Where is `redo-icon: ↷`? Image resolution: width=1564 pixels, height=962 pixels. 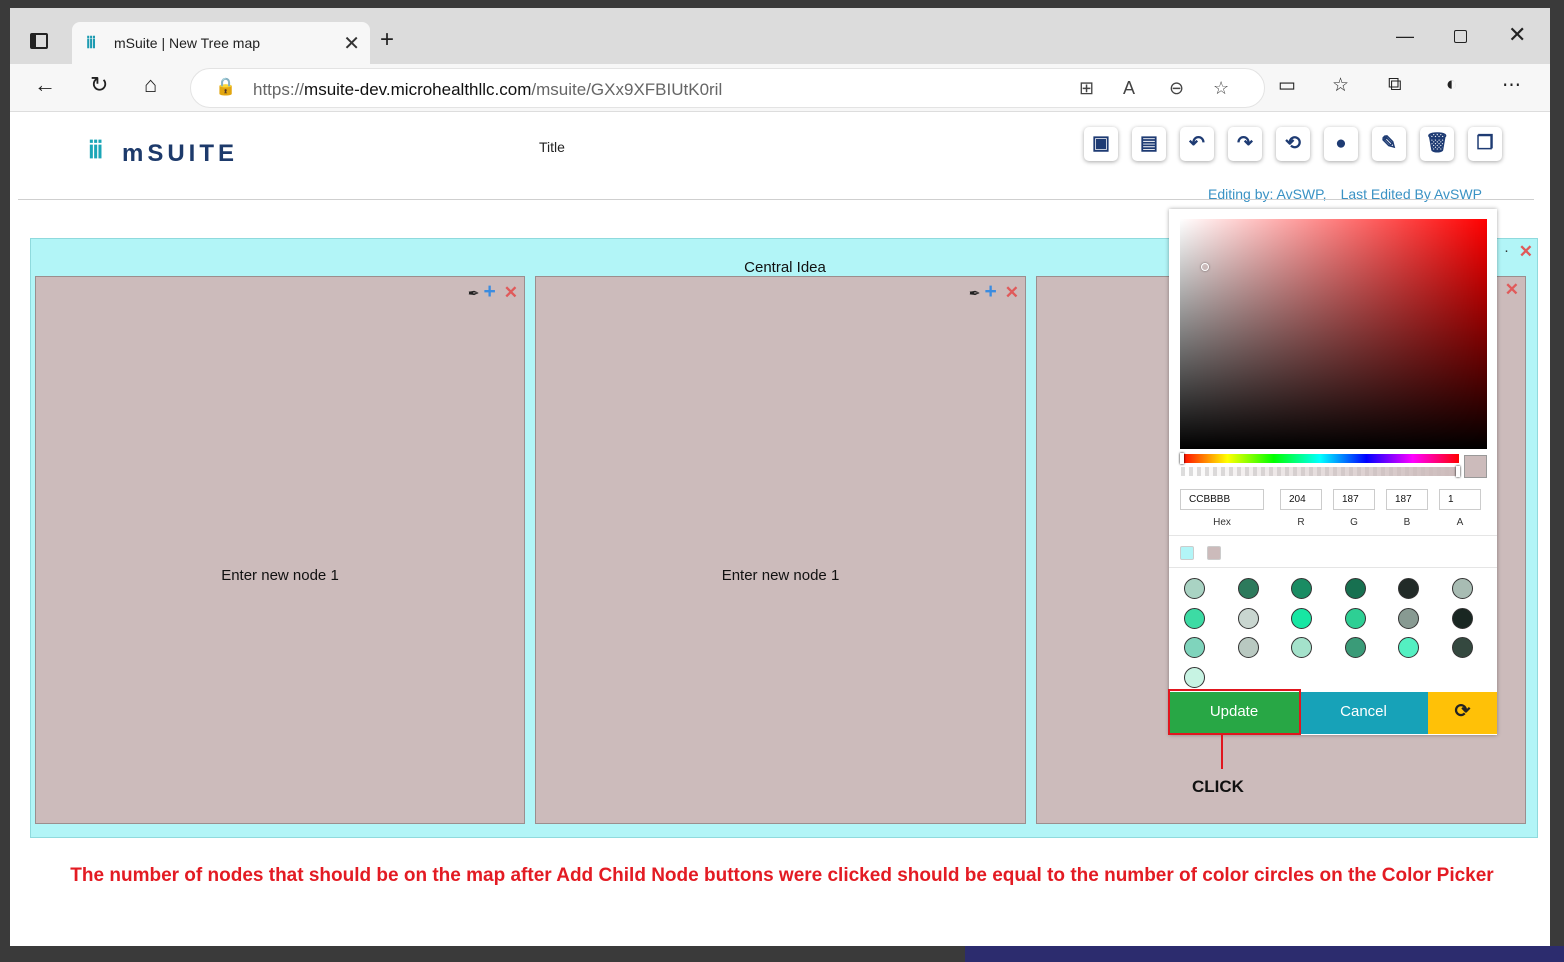
redo-icon: ↷ is located at coordinates (1245, 144).